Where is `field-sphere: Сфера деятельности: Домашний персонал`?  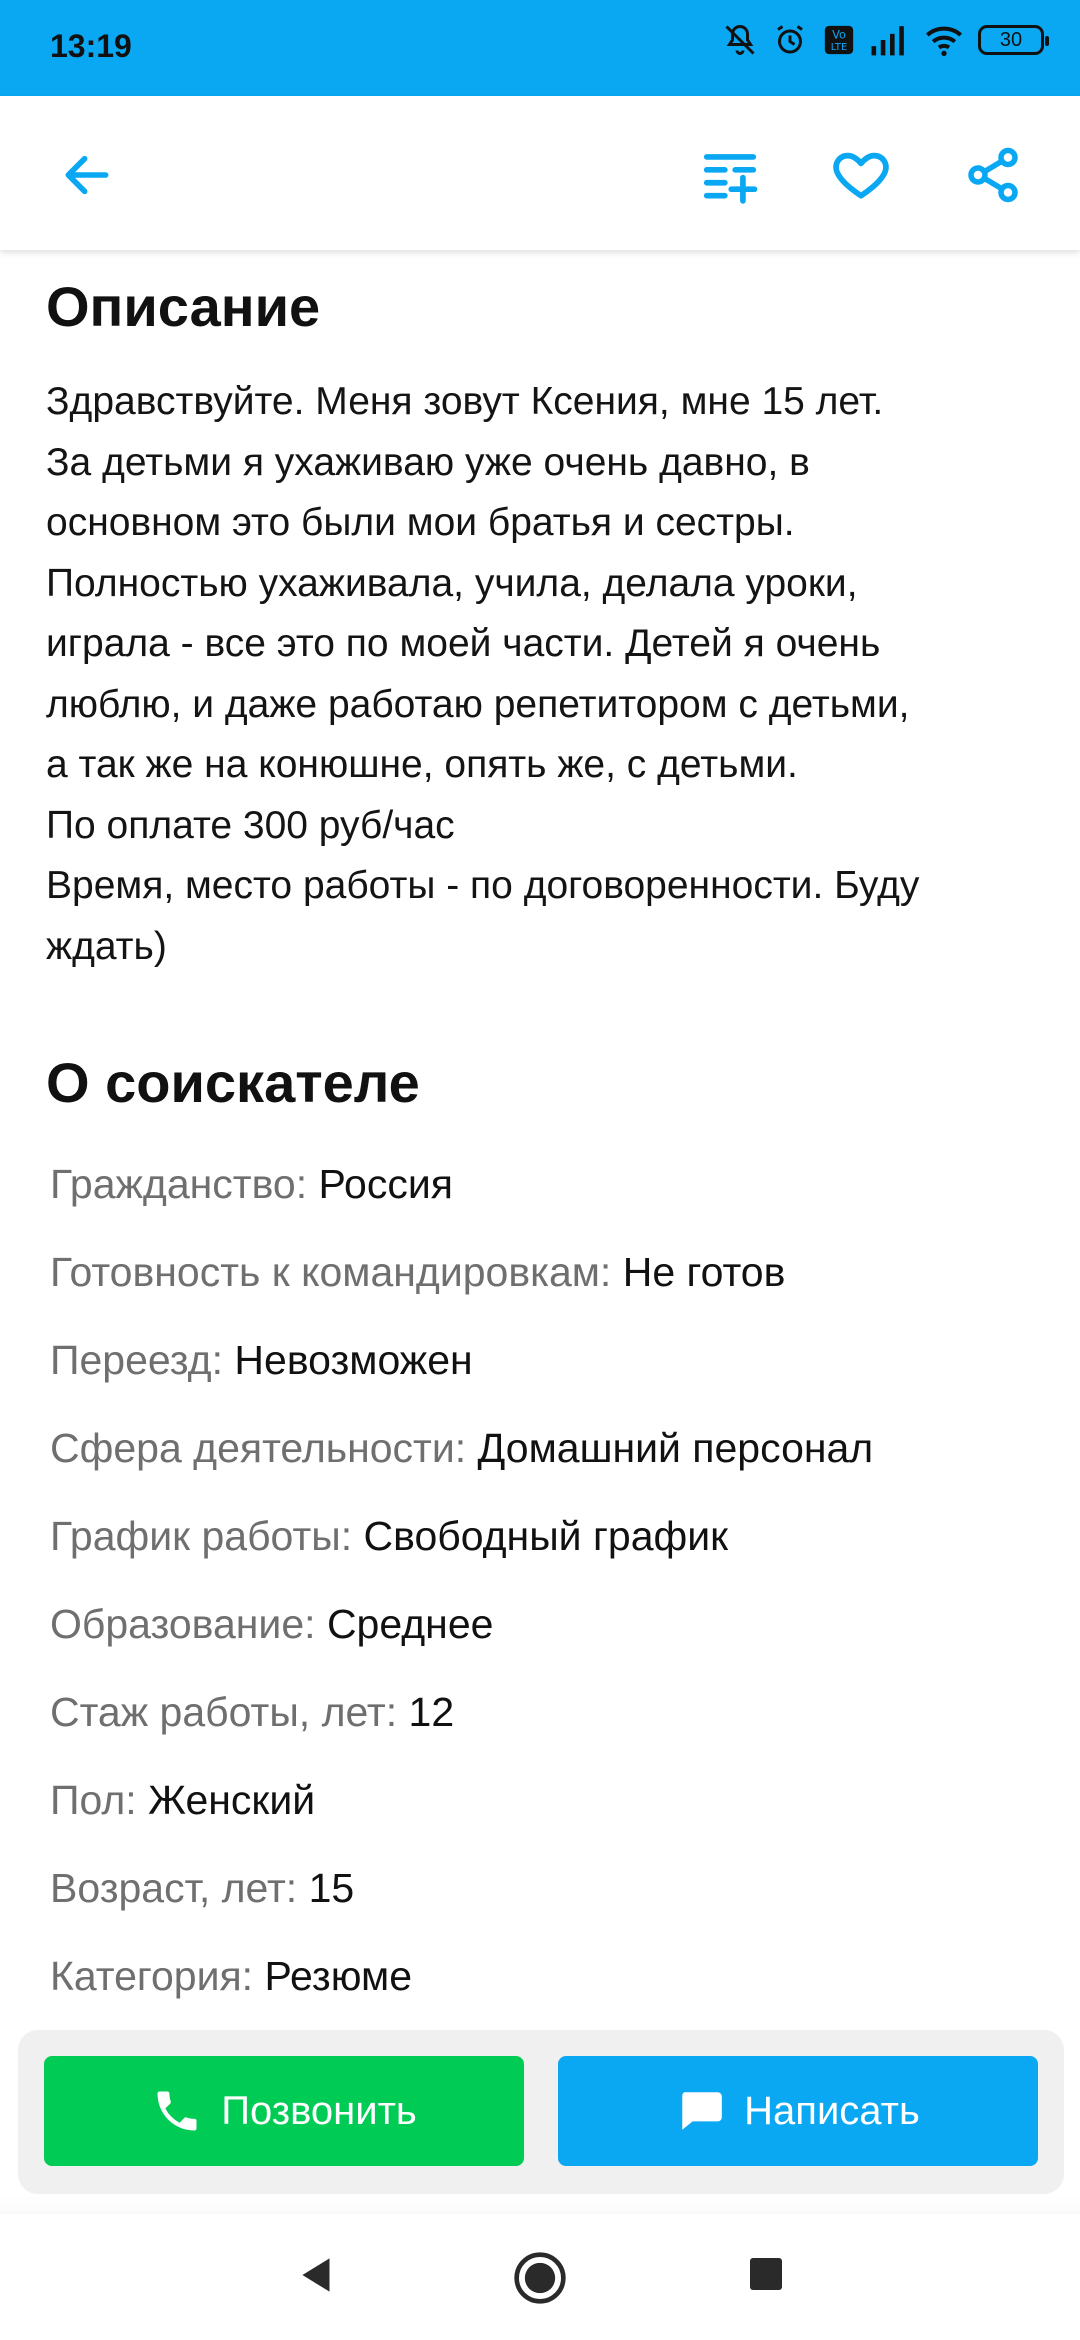 field-sphere: Сфера деятельности: Домашний персонал is located at coordinates (461, 1448).